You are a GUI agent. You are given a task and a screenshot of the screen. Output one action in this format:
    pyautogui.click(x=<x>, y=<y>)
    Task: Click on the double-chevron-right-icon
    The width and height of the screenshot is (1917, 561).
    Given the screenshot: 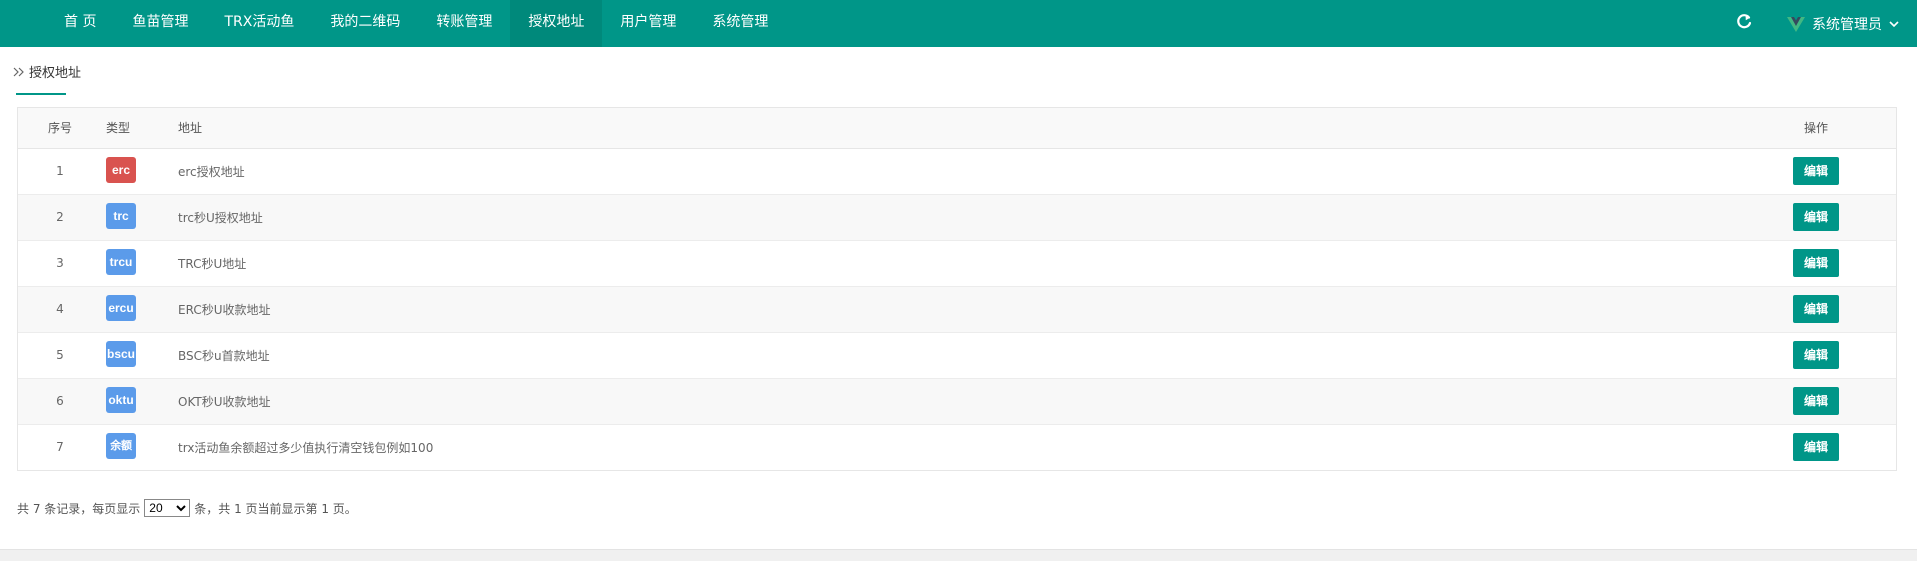 What is the action you would take?
    pyautogui.click(x=18, y=71)
    